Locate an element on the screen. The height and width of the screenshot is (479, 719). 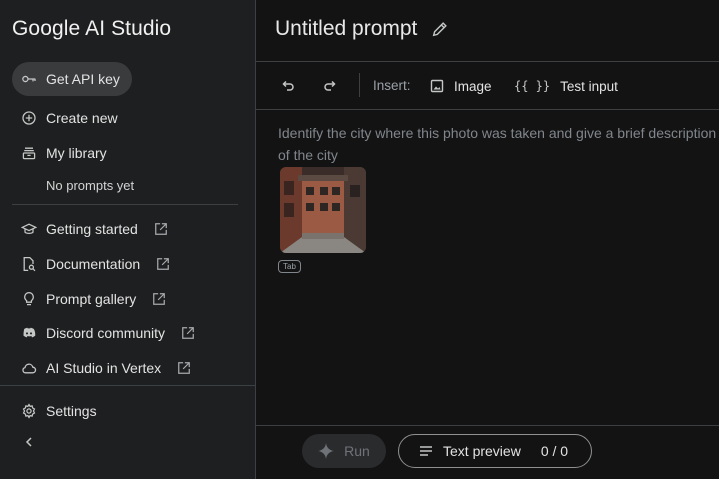
insert-image-button: Image is located at coordinates (461, 86).